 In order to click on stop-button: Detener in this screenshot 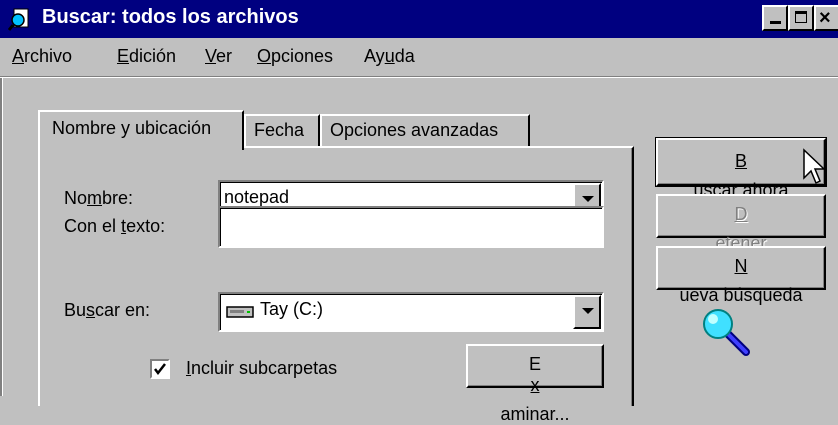, I will do `click(741, 223)`.